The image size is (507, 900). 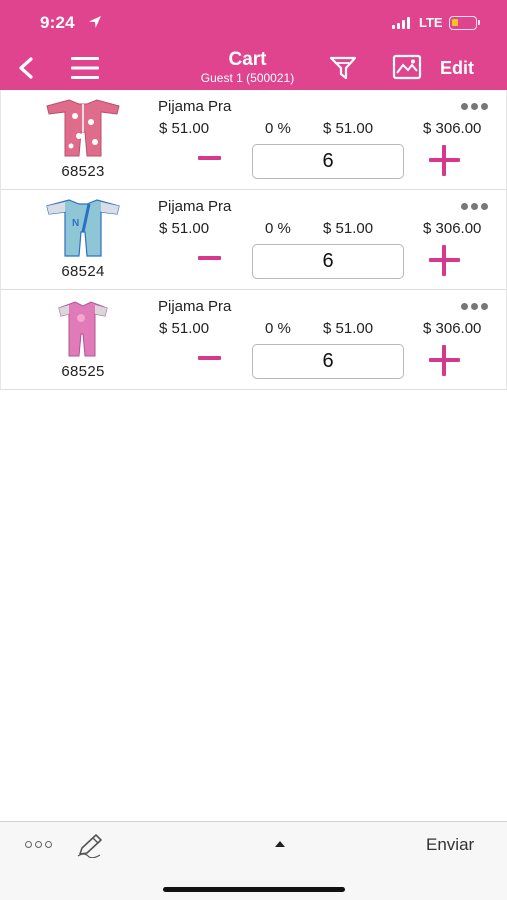 I want to click on pen-icon, so click(x=91, y=845).